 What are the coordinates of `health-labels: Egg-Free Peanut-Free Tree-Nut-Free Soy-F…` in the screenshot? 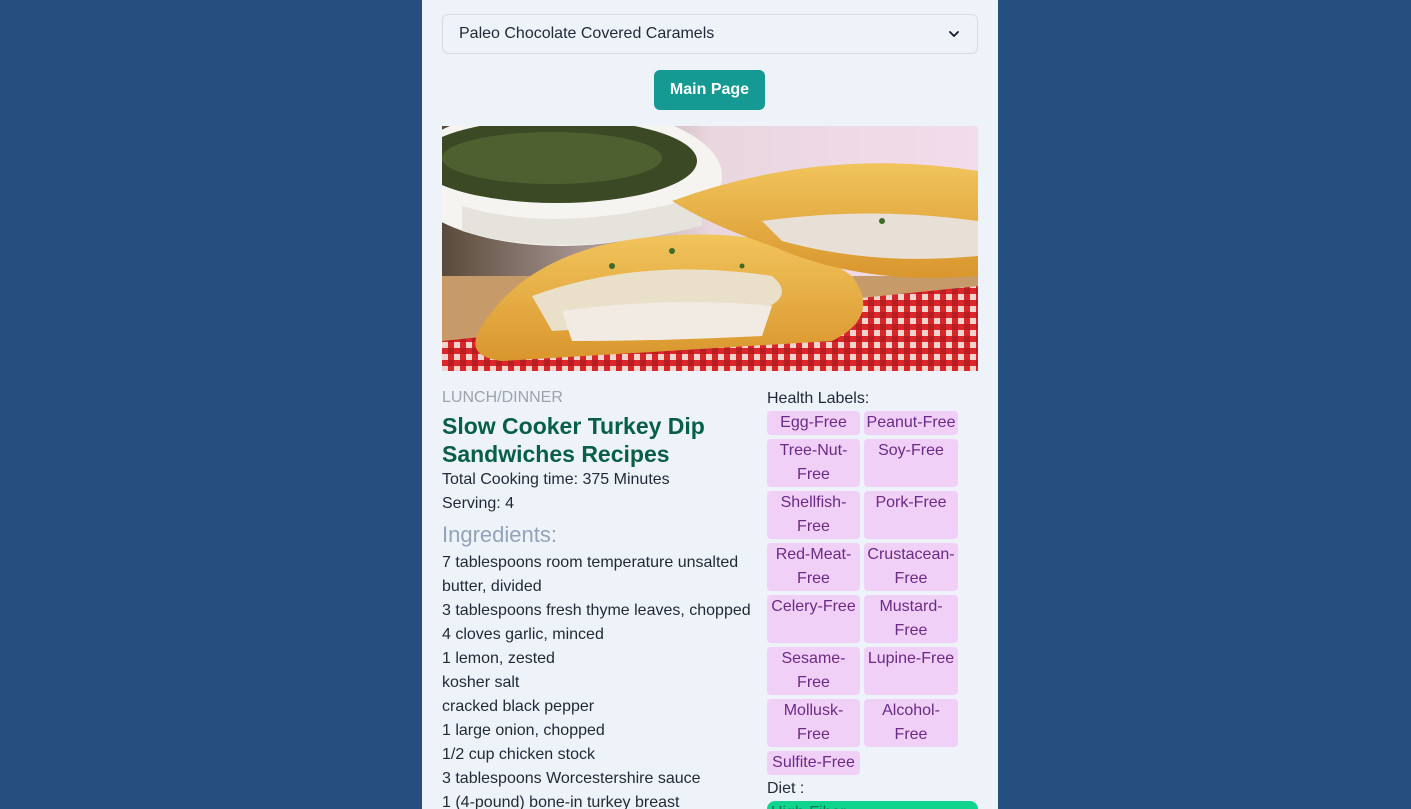 It's located at (872, 593).